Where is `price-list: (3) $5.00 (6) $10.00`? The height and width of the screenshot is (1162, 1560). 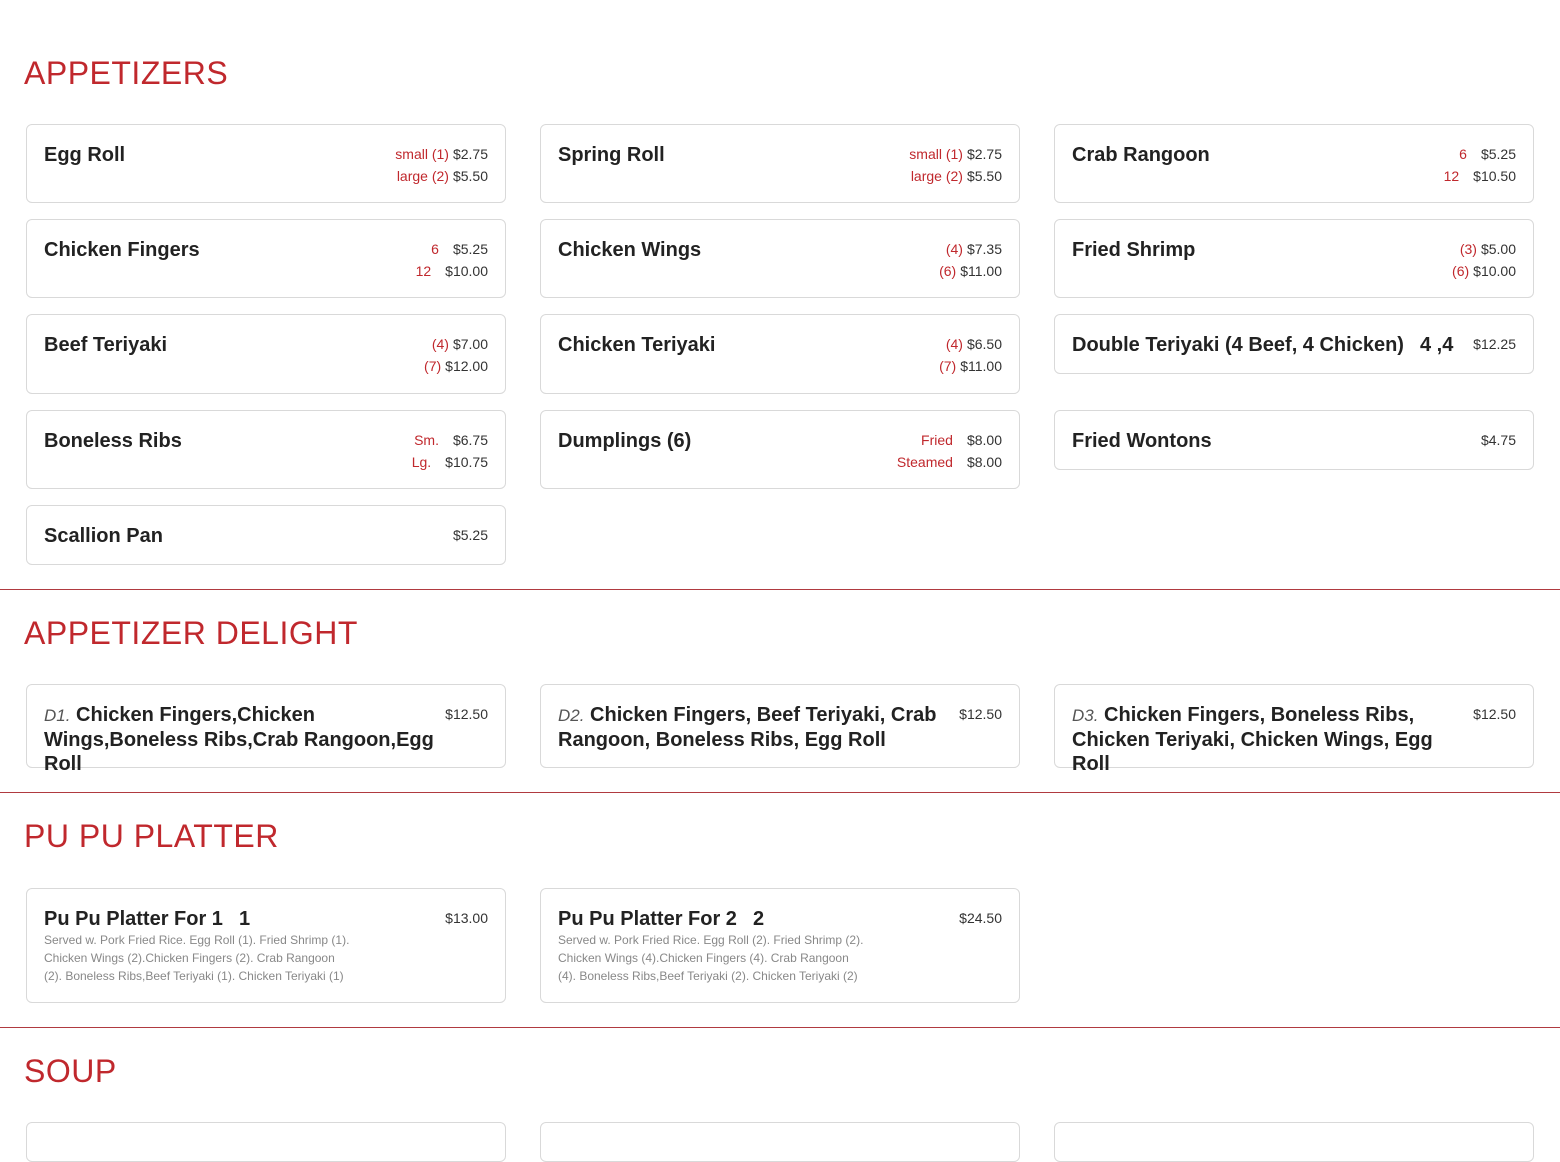
price-list: (3) $5.00 (6) $10.00 is located at coordinates (1484, 260).